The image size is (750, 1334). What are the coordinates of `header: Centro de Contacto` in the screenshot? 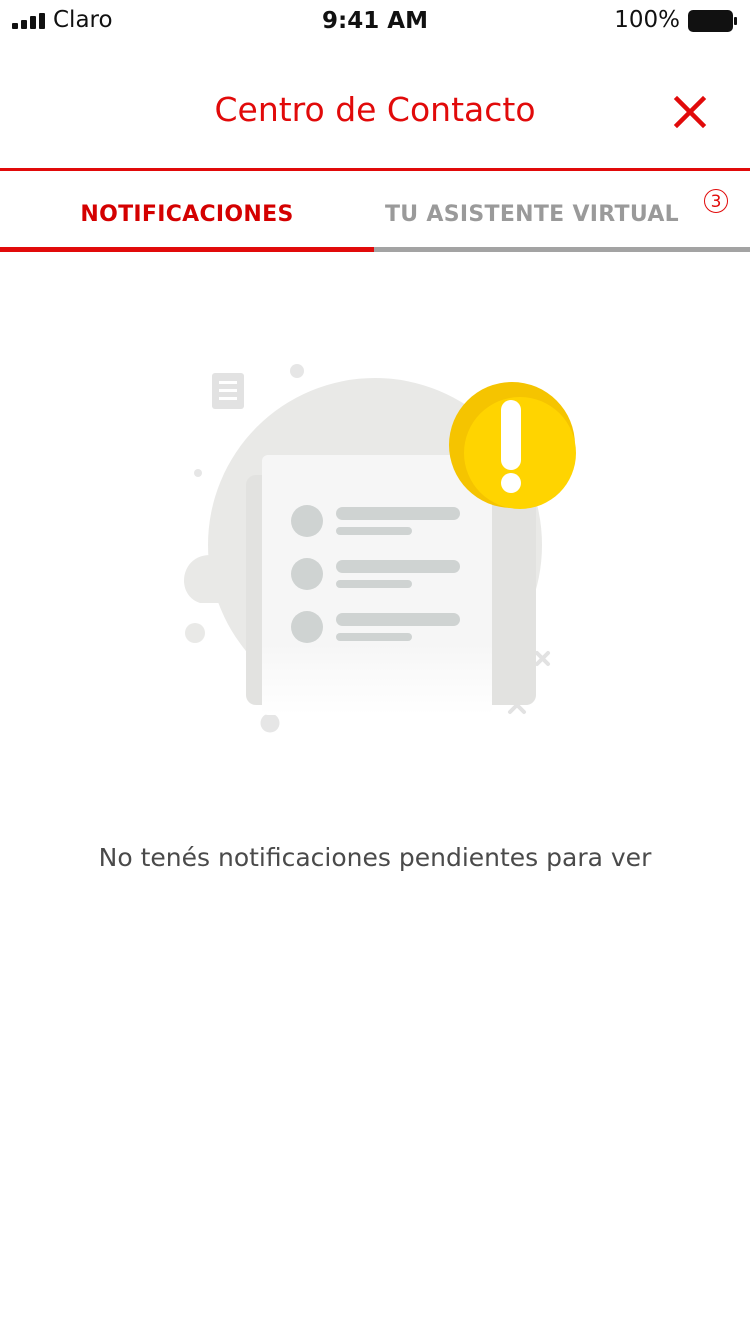 It's located at (375, 105).